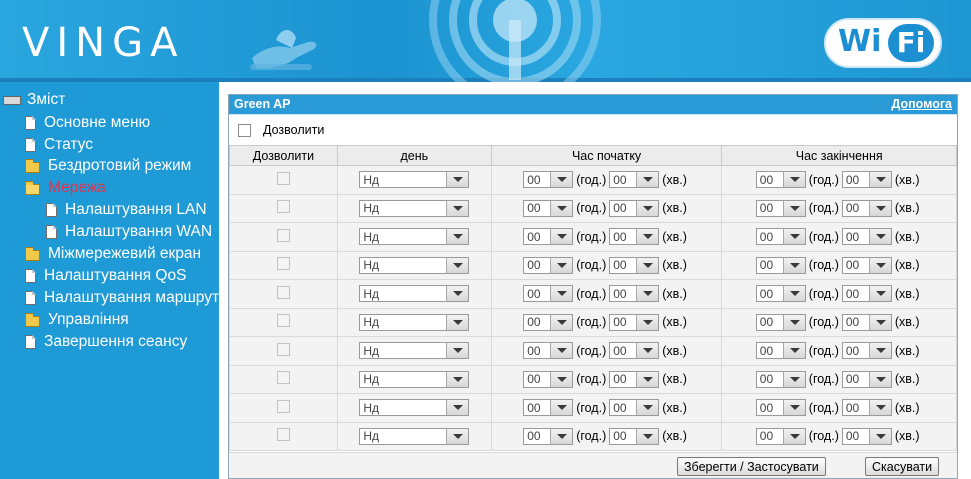 The height and width of the screenshot is (479, 971). What do you see at coordinates (34, 100) in the screenshot?
I see `sidebar-root: Зміст` at bounding box center [34, 100].